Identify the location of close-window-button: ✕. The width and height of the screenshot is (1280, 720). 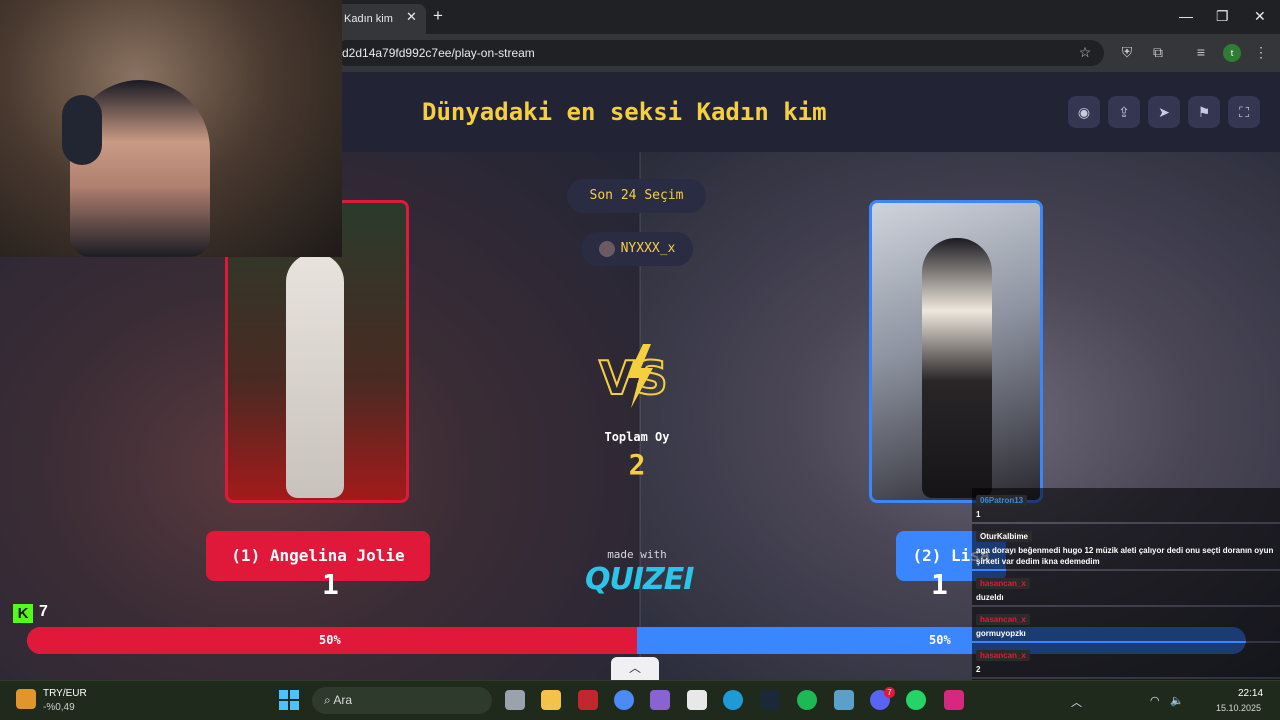
(1260, 16).